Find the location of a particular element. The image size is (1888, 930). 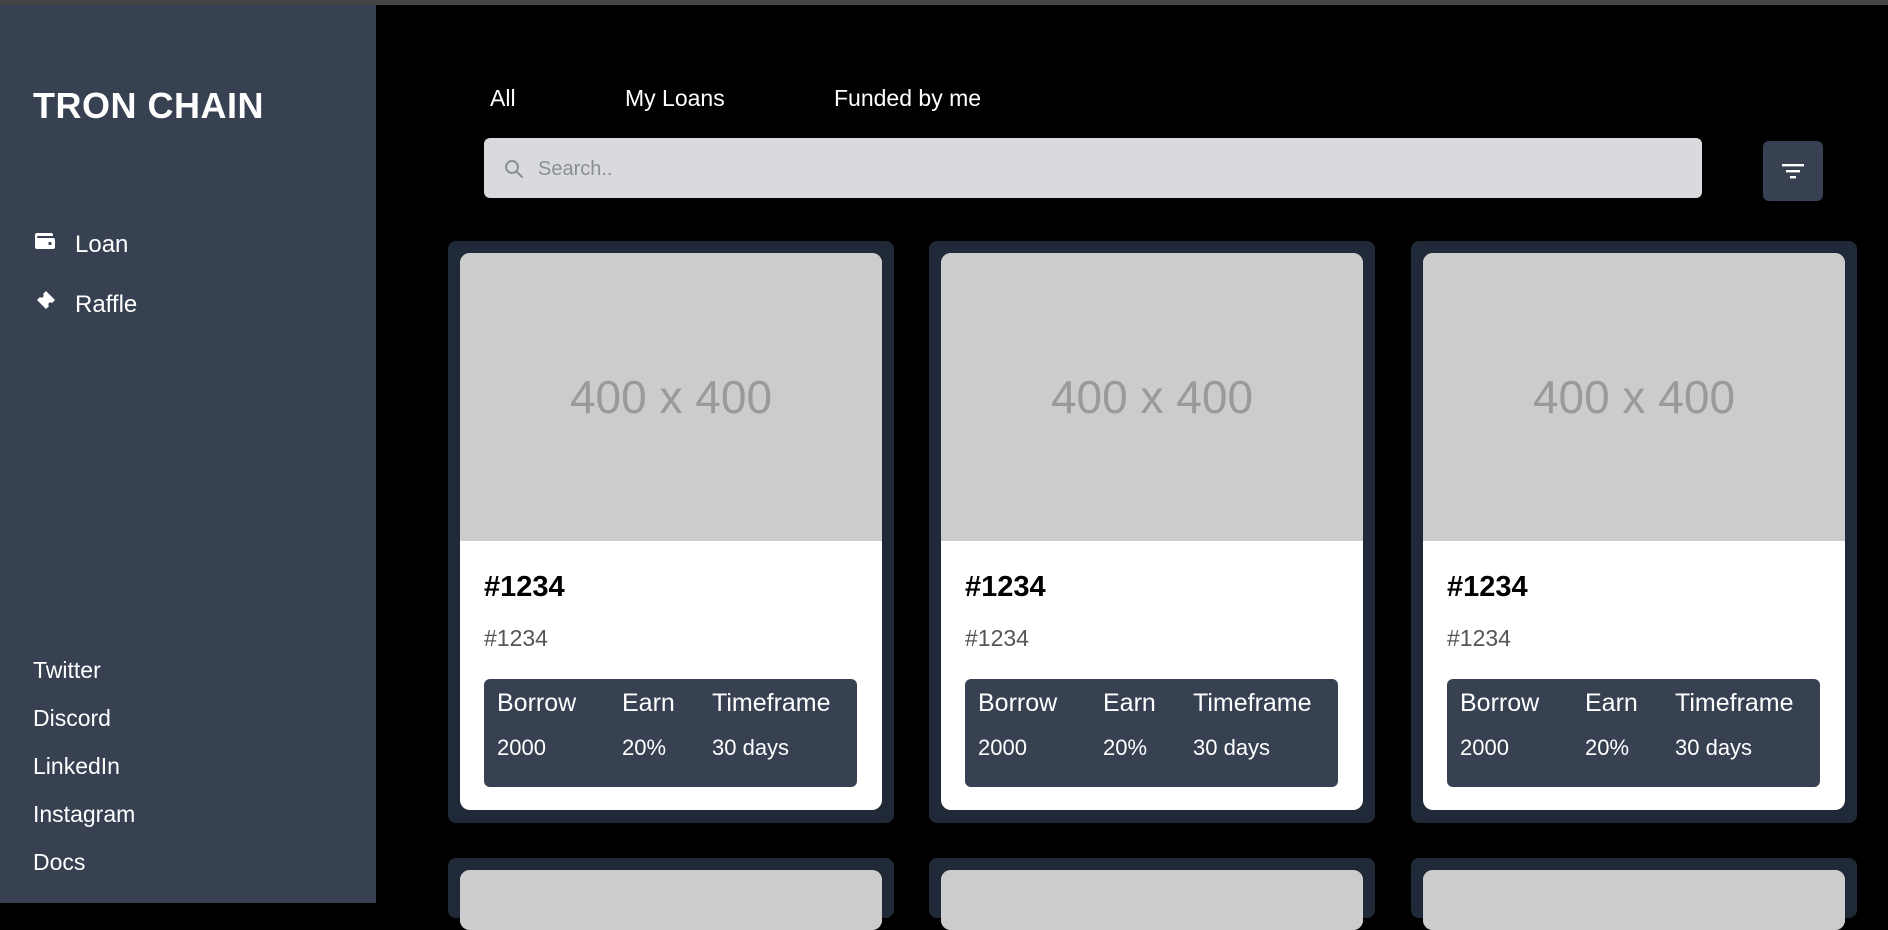

social-link-docs: Docs is located at coordinates (59, 862).